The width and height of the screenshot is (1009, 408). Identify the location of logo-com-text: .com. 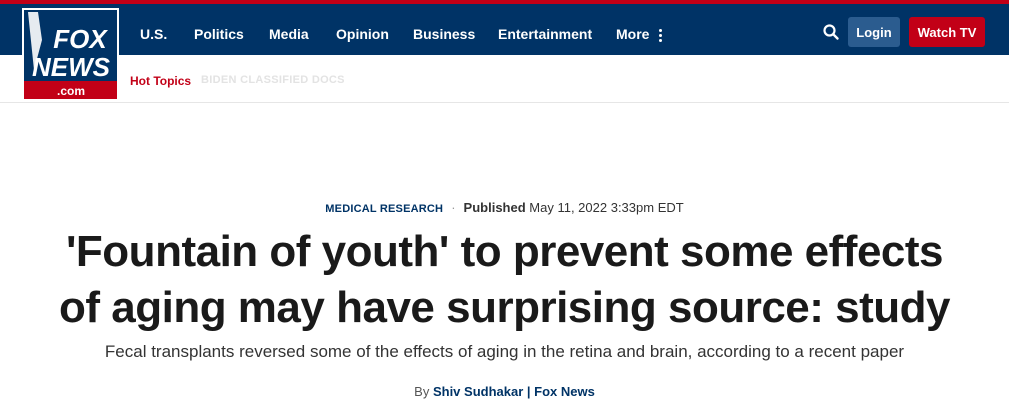
(71, 91).